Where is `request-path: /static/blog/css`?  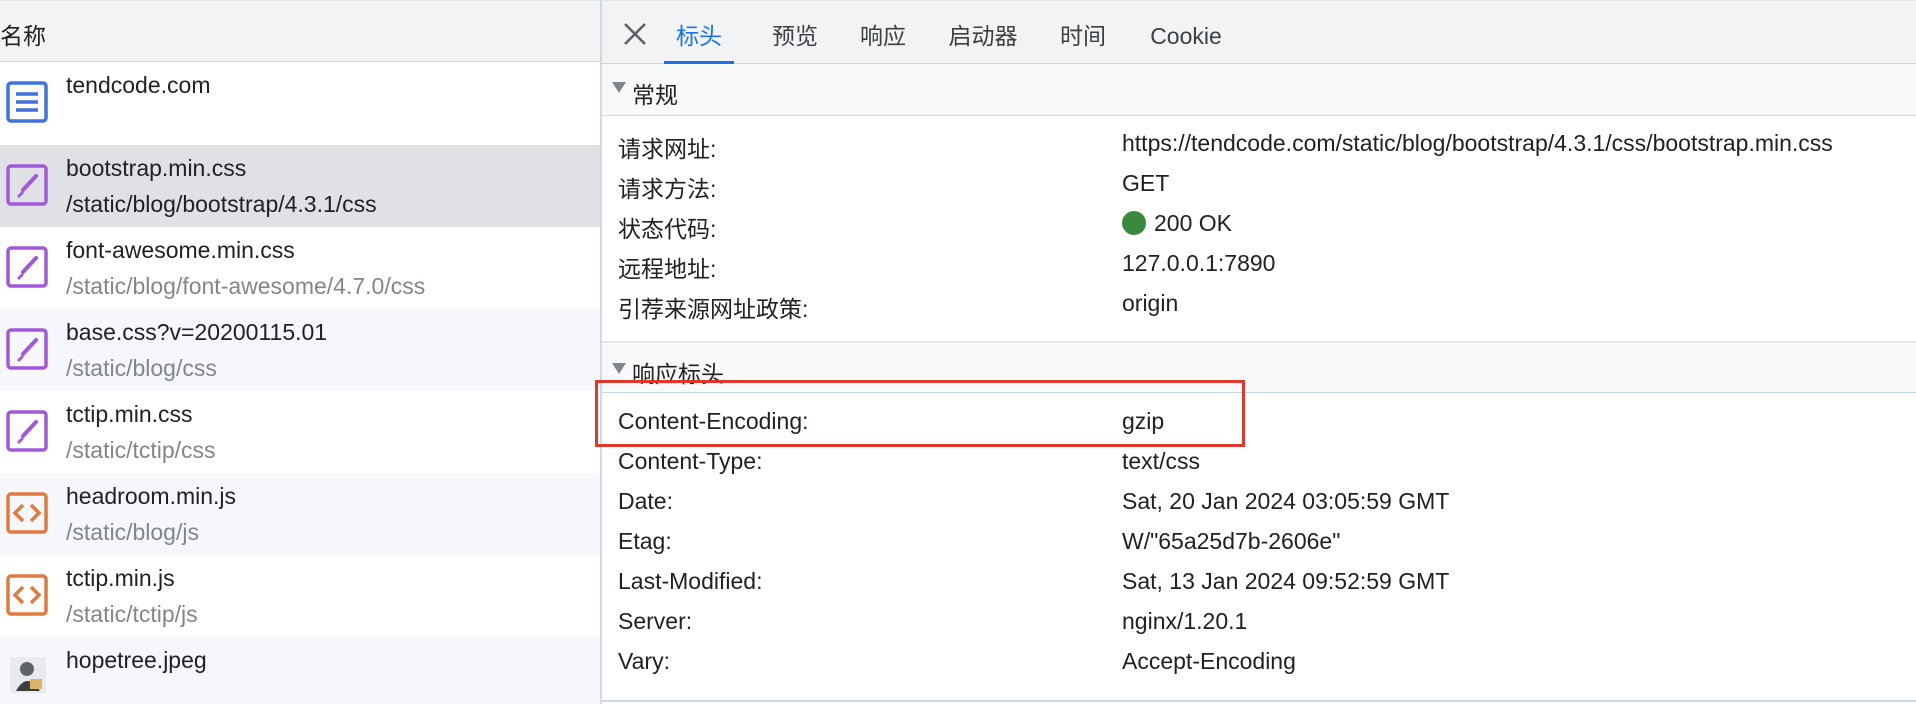 request-path: /static/blog/css is located at coordinates (141, 368).